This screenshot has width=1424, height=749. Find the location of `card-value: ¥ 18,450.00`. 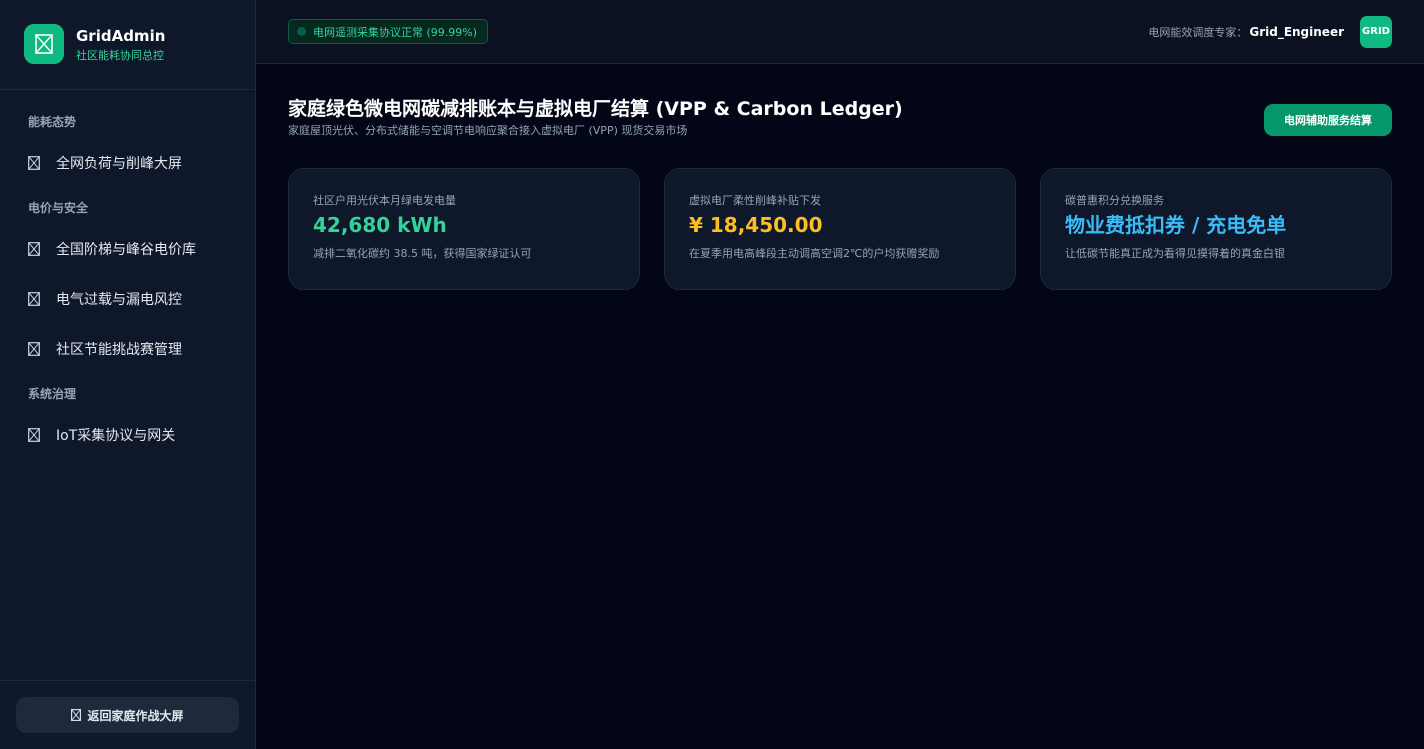

card-value: ¥ 18,450.00 is located at coordinates (756, 225).